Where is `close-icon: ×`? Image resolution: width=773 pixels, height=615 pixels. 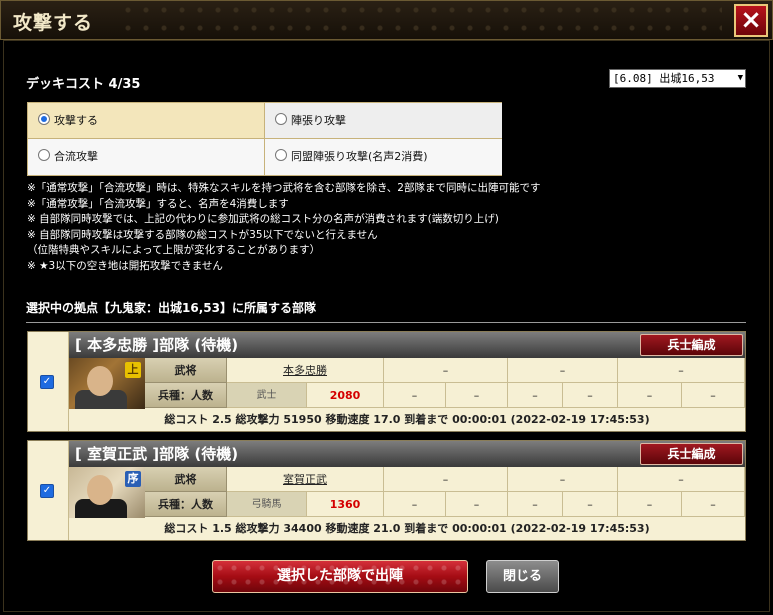
close-icon: × is located at coordinates (751, 20).